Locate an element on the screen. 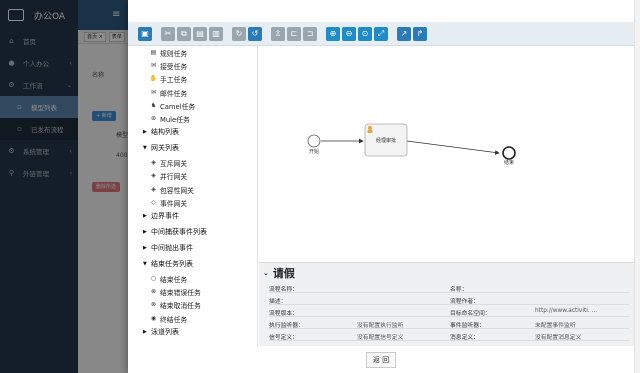  property-value: 没有配置执行监听 is located at coordinates (380, 324).